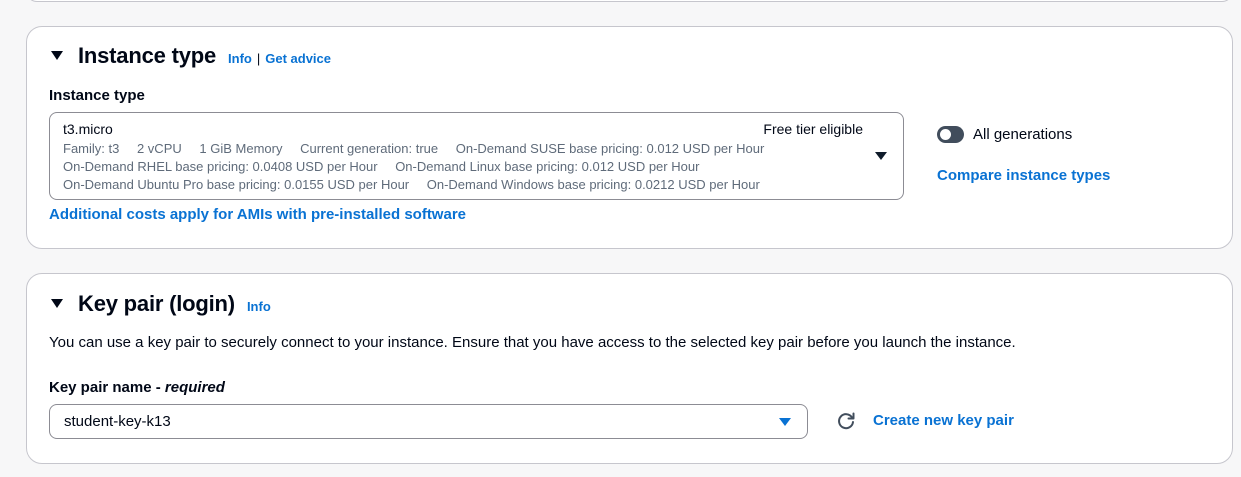 The height and width of the screenshot is (477, 1241). I want to click on section-title: Instance type, so click(147, 56).